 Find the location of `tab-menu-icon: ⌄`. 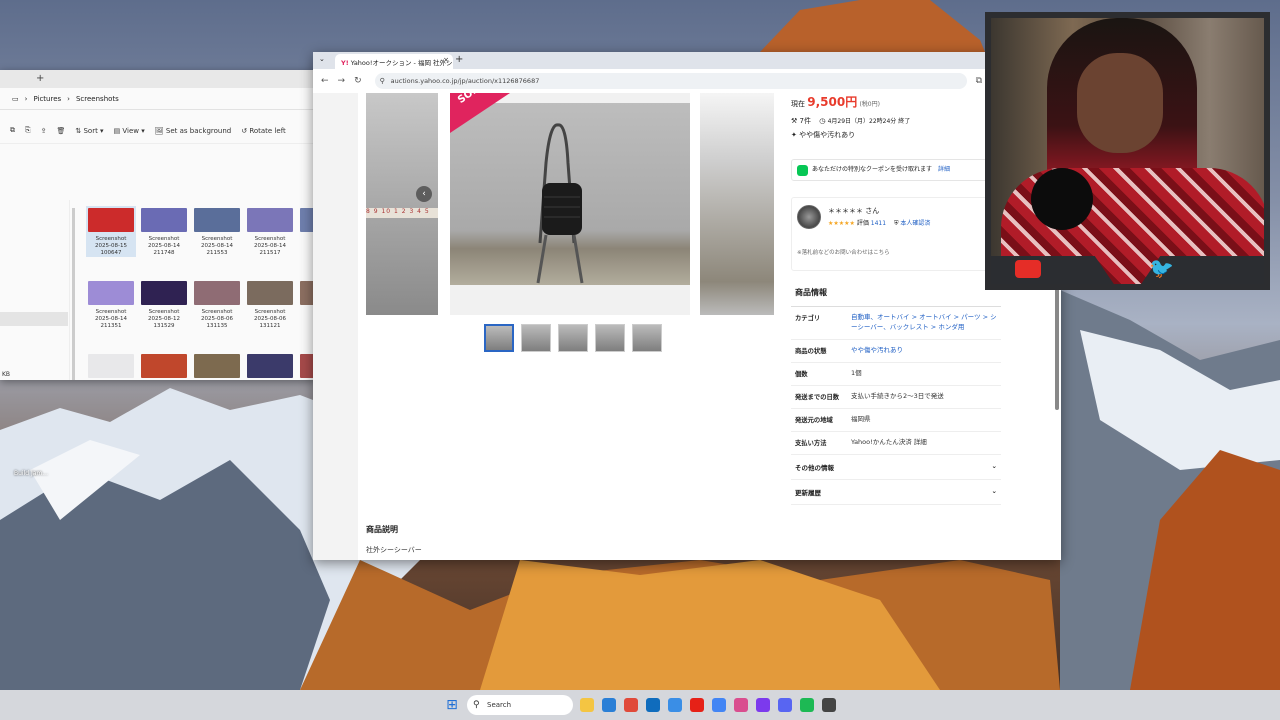

tab-menu-icon: ⌄ is located at coordinates (322, 59).